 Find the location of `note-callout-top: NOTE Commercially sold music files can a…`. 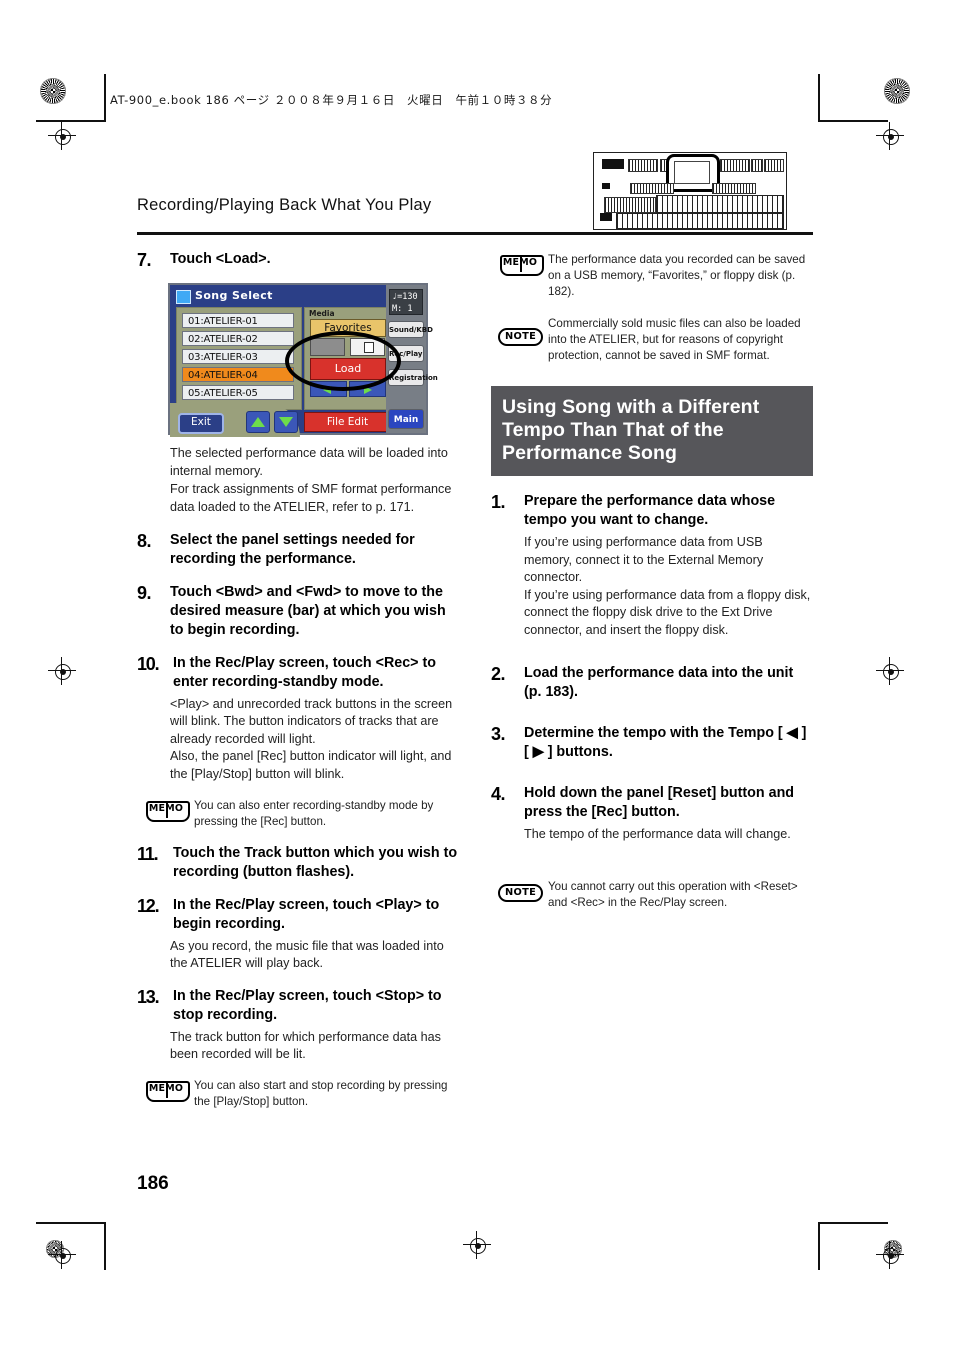

note-callout-top: NOTE Commercially sold music files can a… is located at coordinates (655, 340).